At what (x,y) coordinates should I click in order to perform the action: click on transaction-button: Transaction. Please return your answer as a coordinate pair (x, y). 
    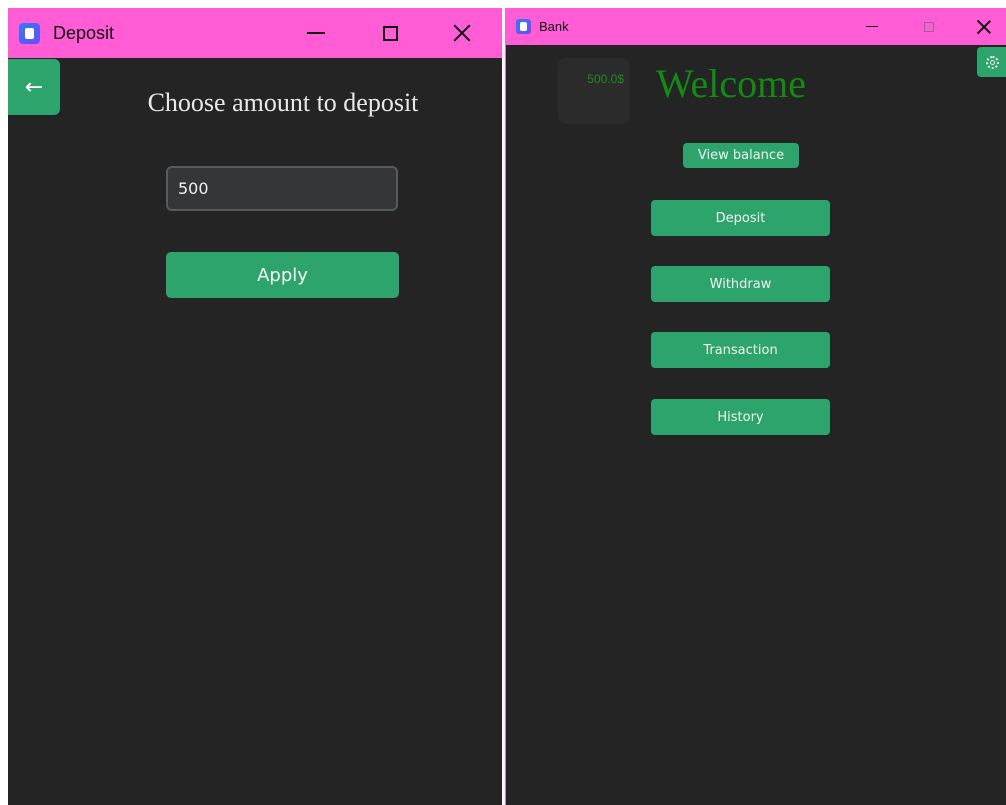
    Looking at the image, I should click on (740, 350).